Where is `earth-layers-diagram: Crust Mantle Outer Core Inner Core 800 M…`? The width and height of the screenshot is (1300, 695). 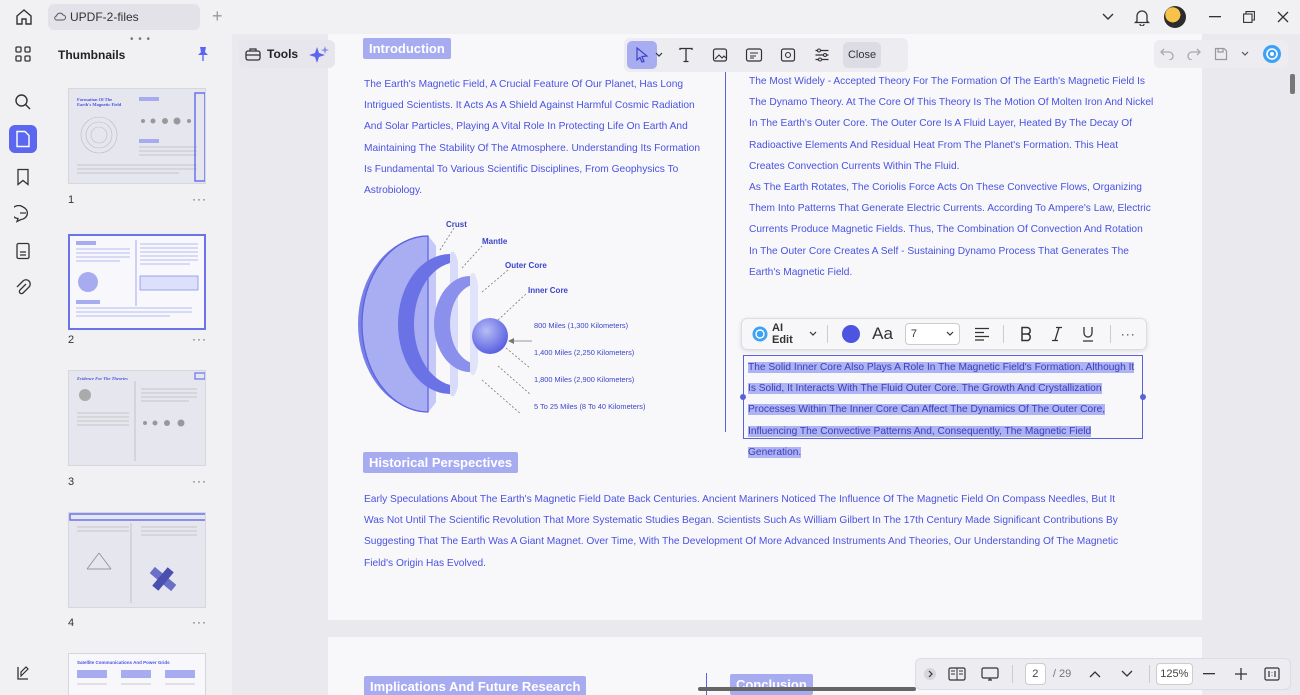 earth-layers-diagram: Crust Mantle Outer Core Inner Core 800 M… is located at coordinates (501, 317).